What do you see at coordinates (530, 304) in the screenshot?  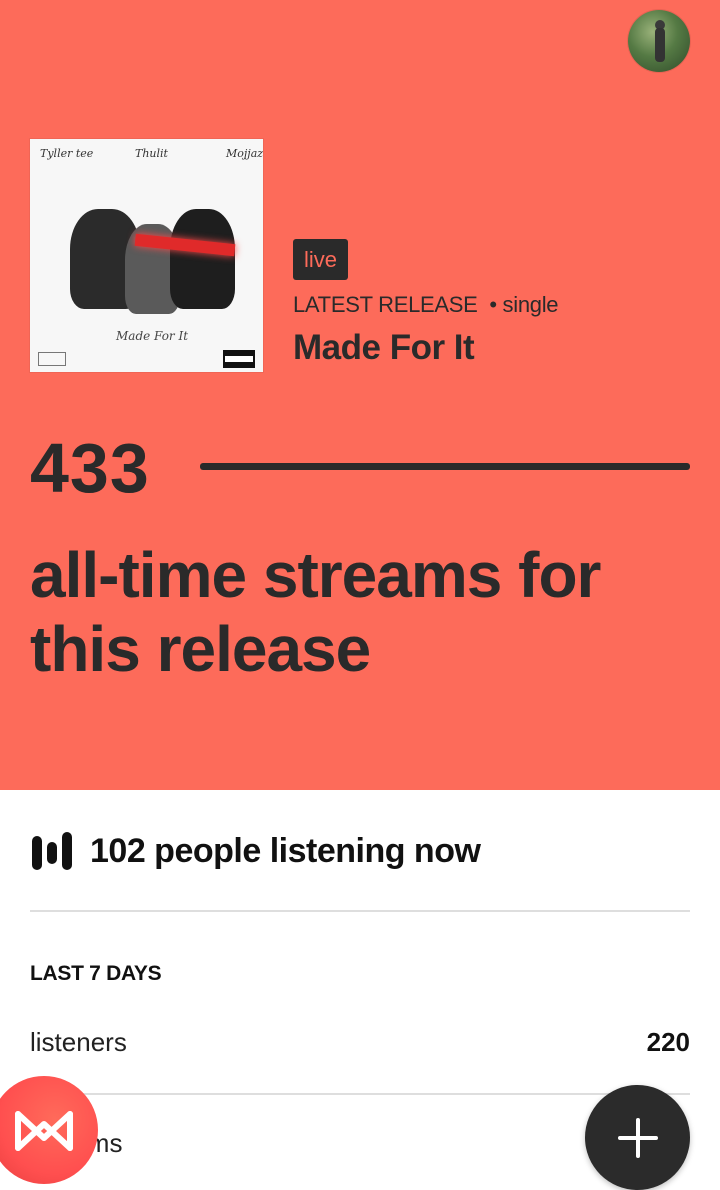 I see `release-type: single` at bounding box center [530, 304].